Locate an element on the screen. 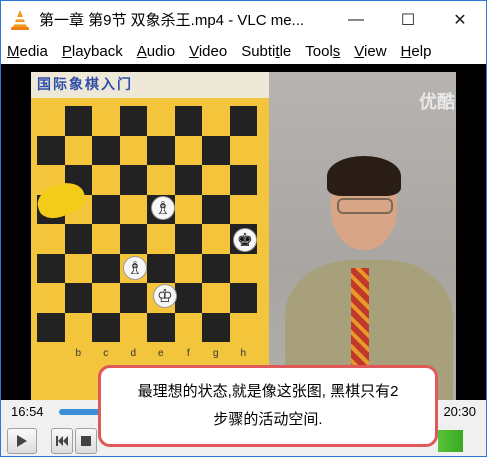 The image size is (487, 457). volume-level is located at coordinates (451, 441).